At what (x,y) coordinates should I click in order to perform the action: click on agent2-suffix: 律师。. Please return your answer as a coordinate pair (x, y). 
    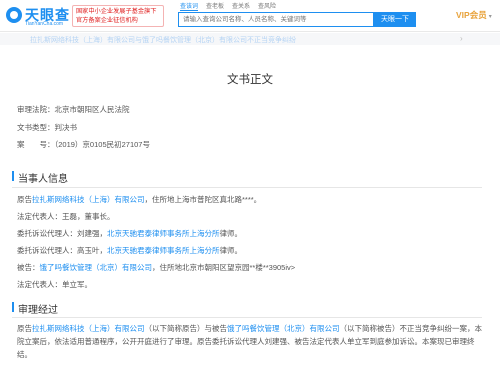
    Looking at the image, I should click on (231, 250).